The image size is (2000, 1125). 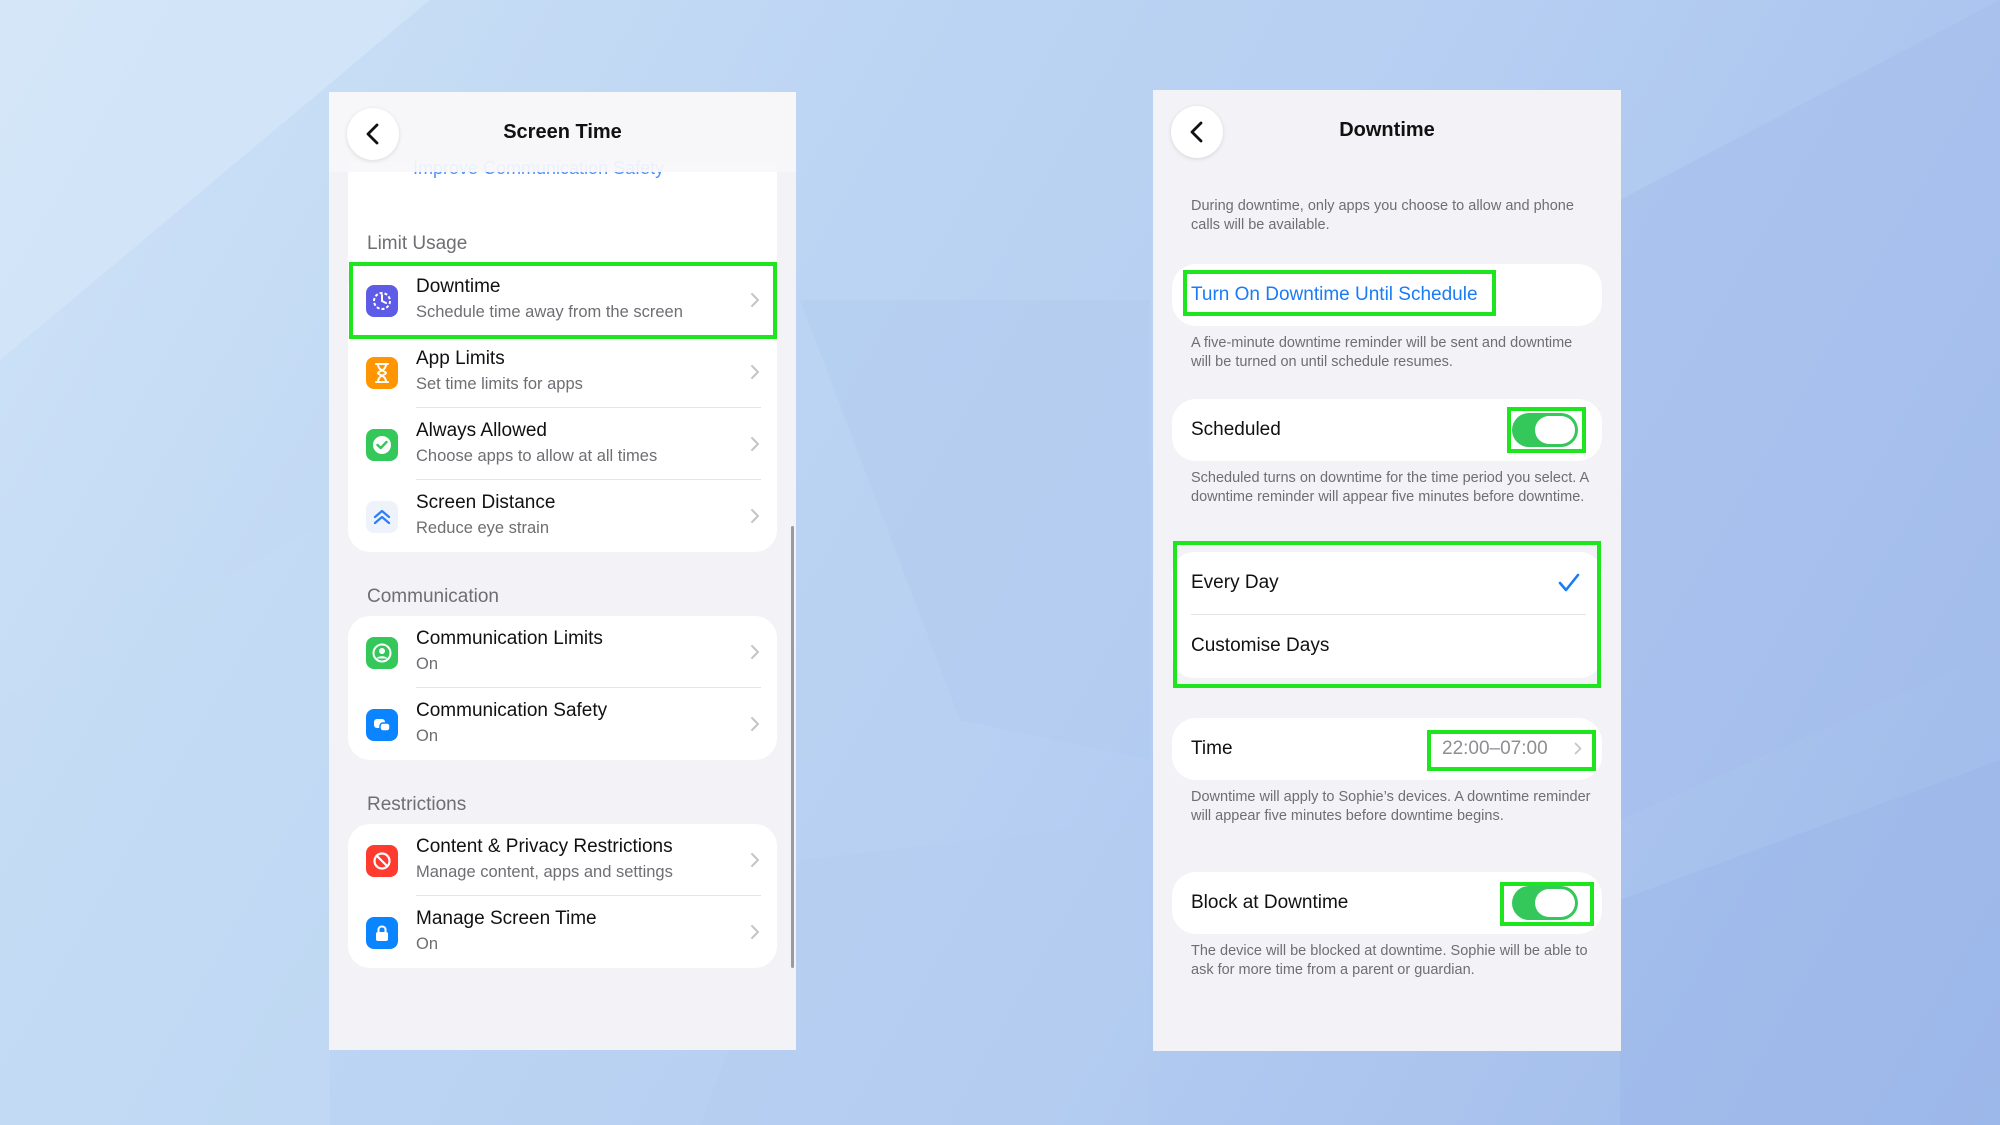 What do you see at coordinates (562, 652) in the screenshot?
I see `row-communication-limits: Communication Limits On` at bounding box center [562, 652].